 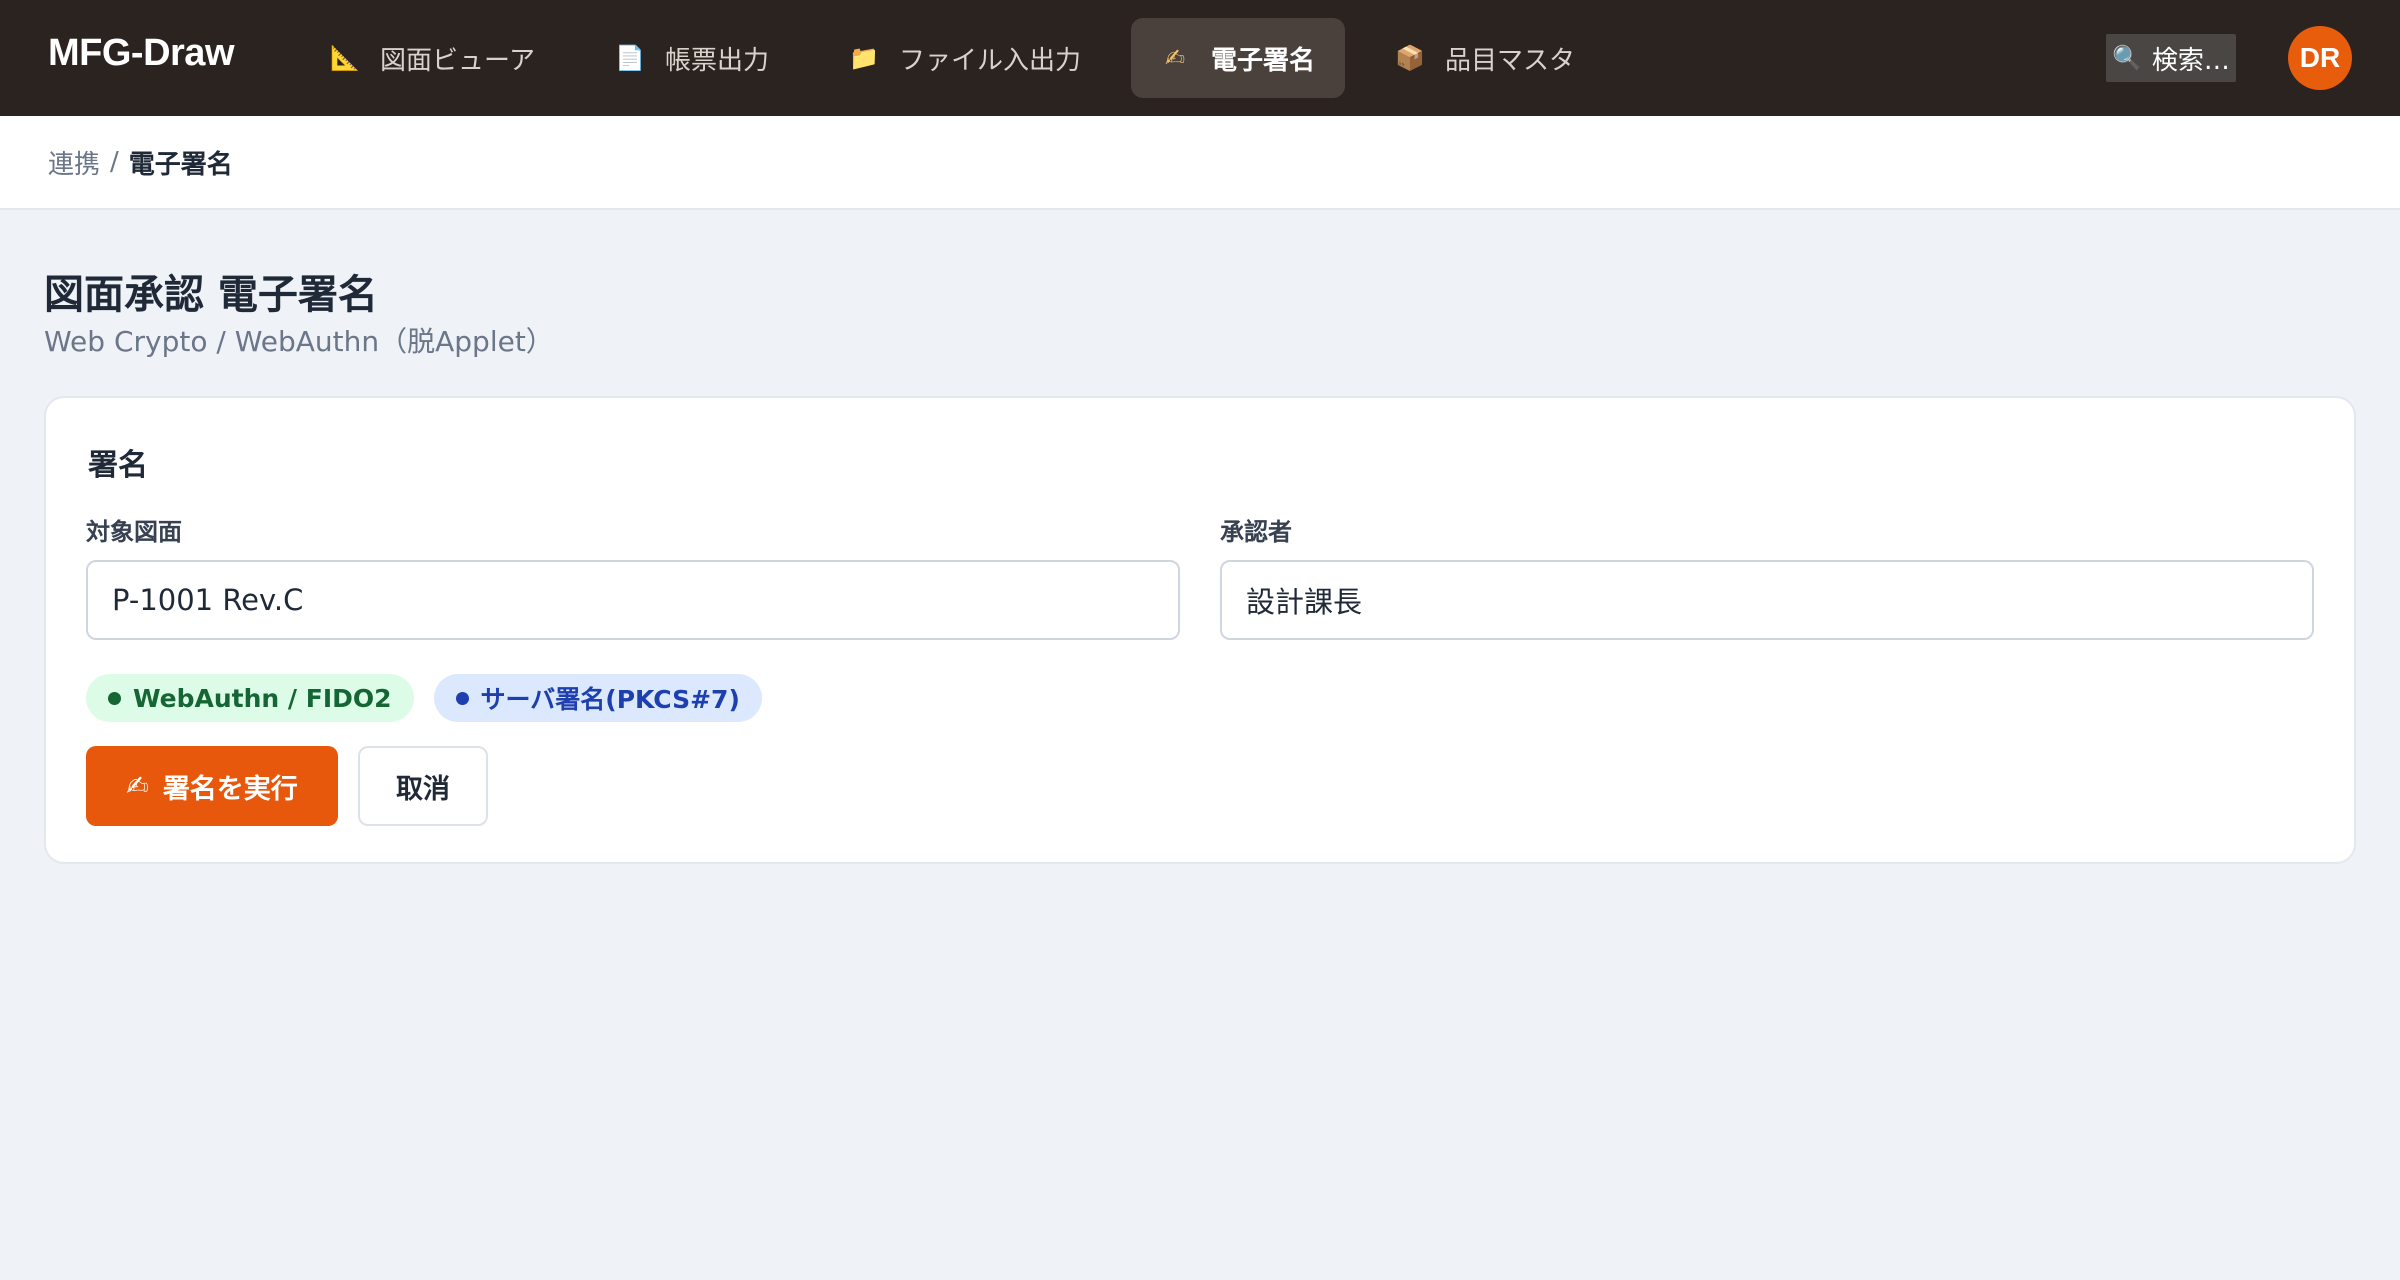 What do you see at coordinates (1510, 60) in the screenshot?
I see `nav-item-label: 品目マスタ` at bounding box center [1510, 60].